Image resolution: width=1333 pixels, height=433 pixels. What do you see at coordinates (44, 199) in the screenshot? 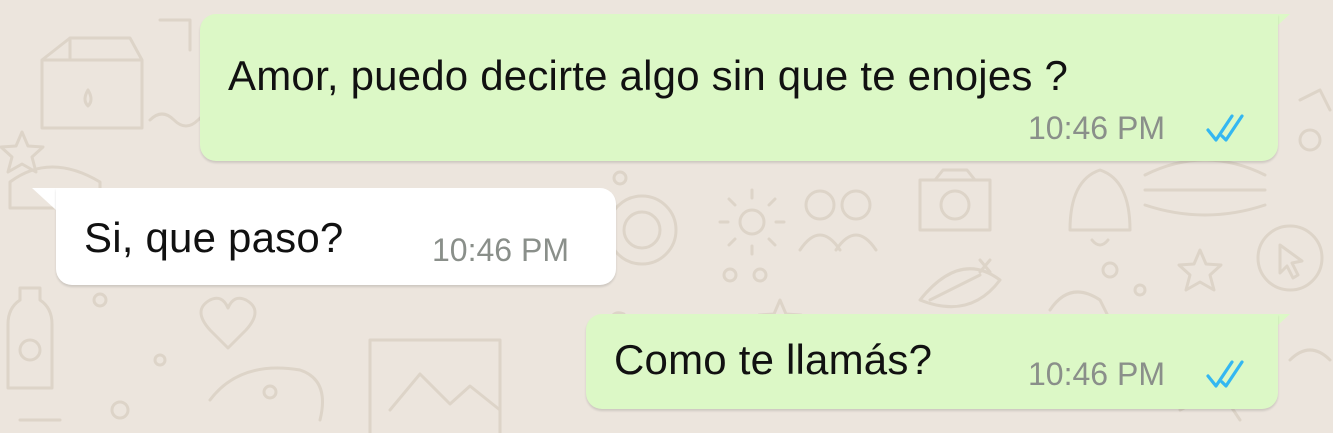
I see `incoming-bubble-tail` at bounding box center [44, 199].